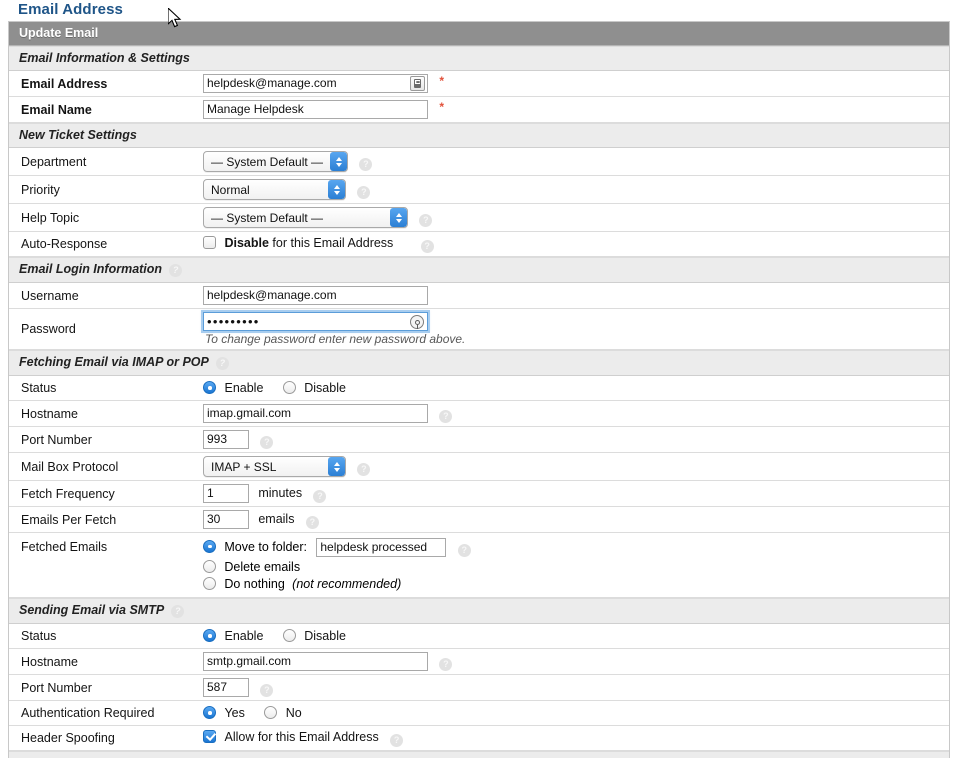 The width and height of the screenshot is (958, 758). What do you see at coordinates (417, 322) in the screenshot?
I see `key-icon` at bounding box center [417, 322].